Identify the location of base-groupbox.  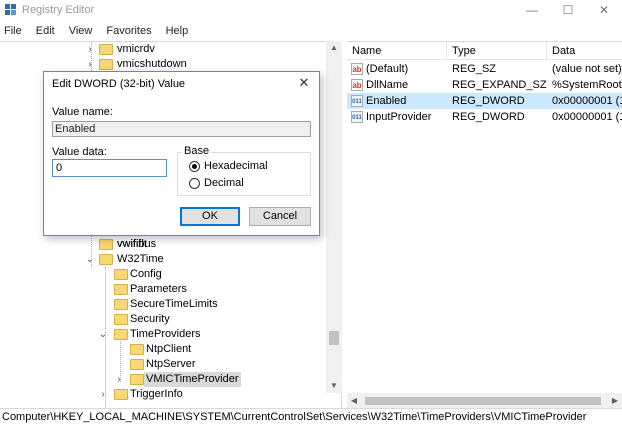
(244, 174).